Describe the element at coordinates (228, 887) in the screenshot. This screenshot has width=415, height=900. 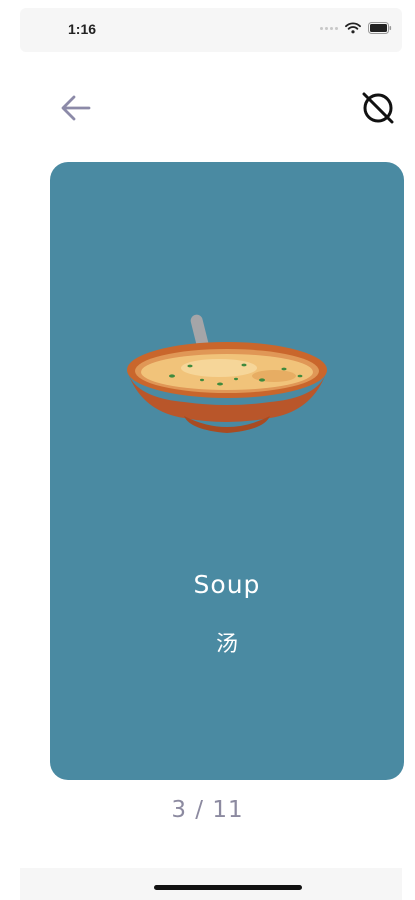
I see `home-indicator` at that location.